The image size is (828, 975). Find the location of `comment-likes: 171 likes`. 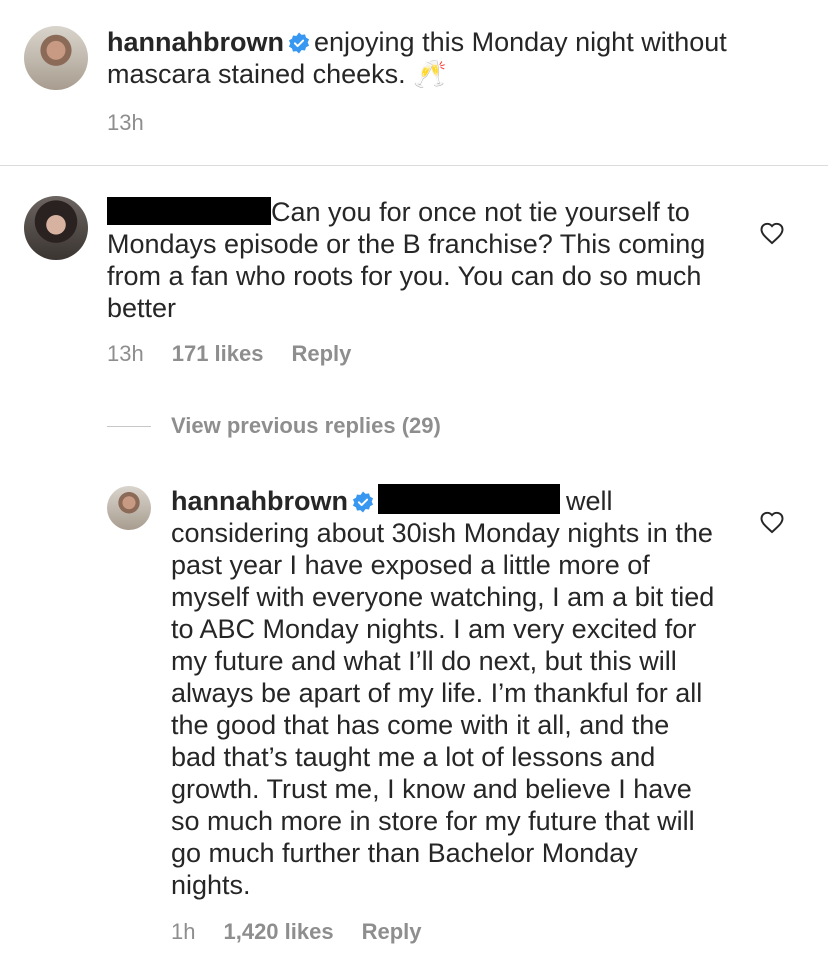

comment-likes: 171 likes is located at coordinates (218, 353).